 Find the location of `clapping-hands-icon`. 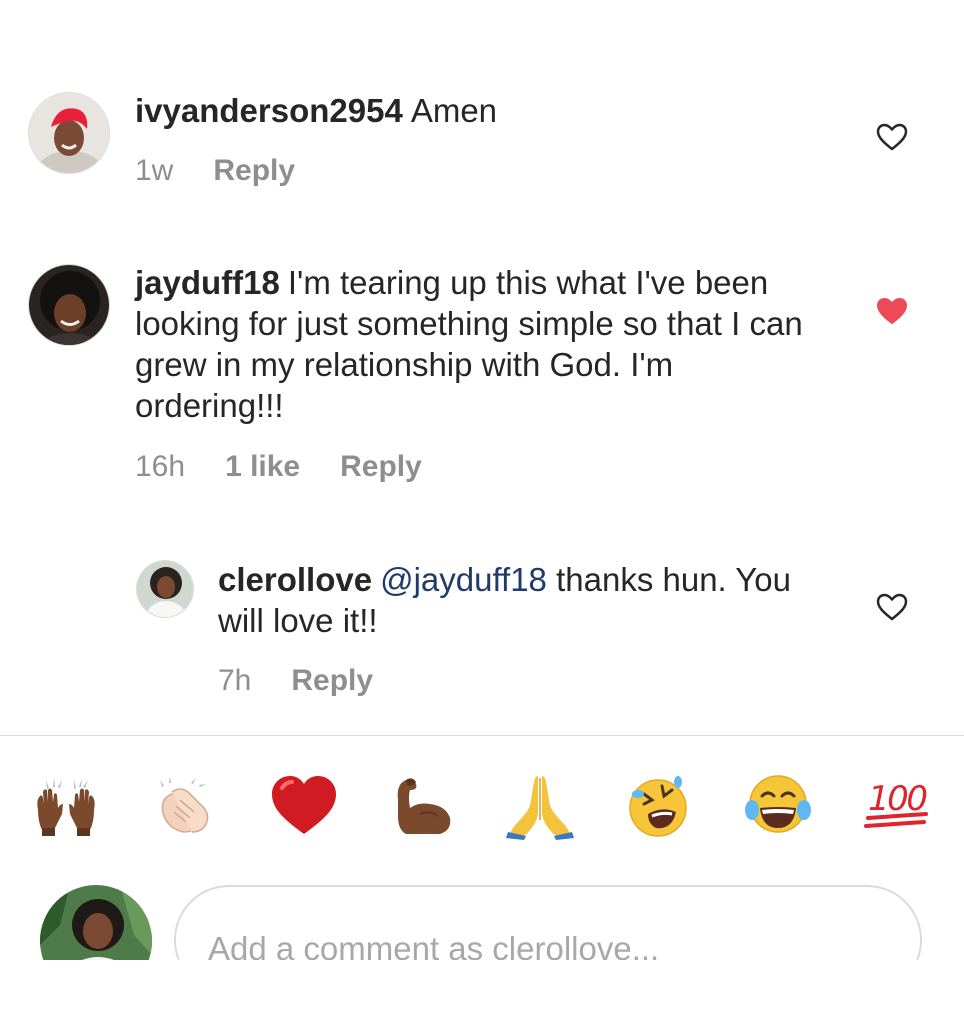

clapping-hands-icon is located at coordinates (186, 806).